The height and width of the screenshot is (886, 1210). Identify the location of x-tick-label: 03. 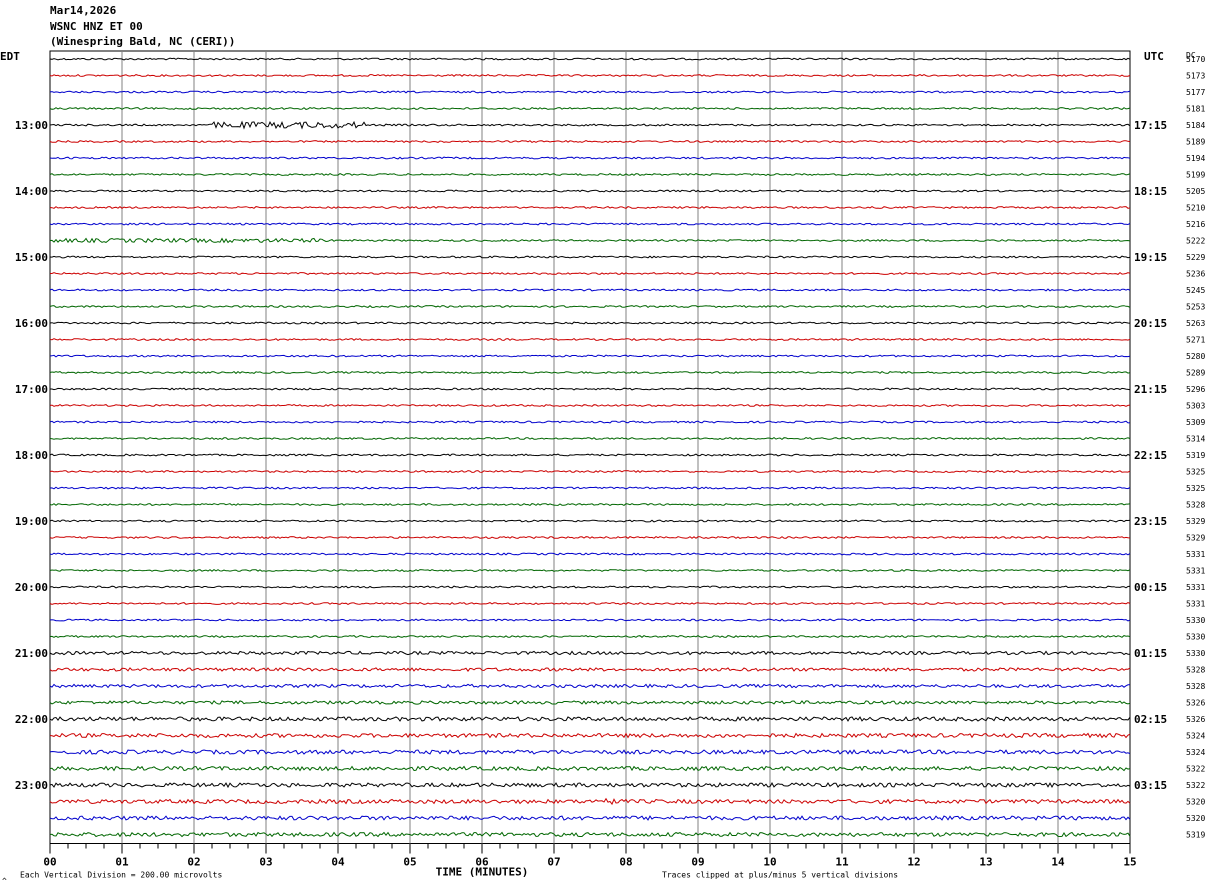
(265, 862).